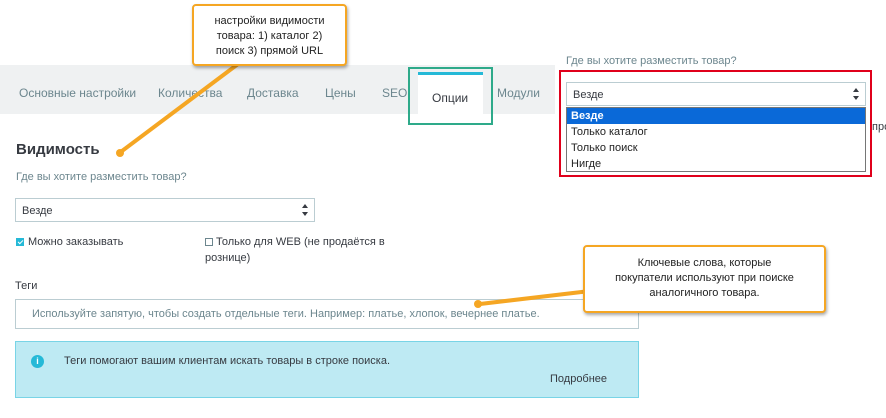  I want to click on dropdown-demo-question: Где вы хотите разместить товар?, so click(651, 61).